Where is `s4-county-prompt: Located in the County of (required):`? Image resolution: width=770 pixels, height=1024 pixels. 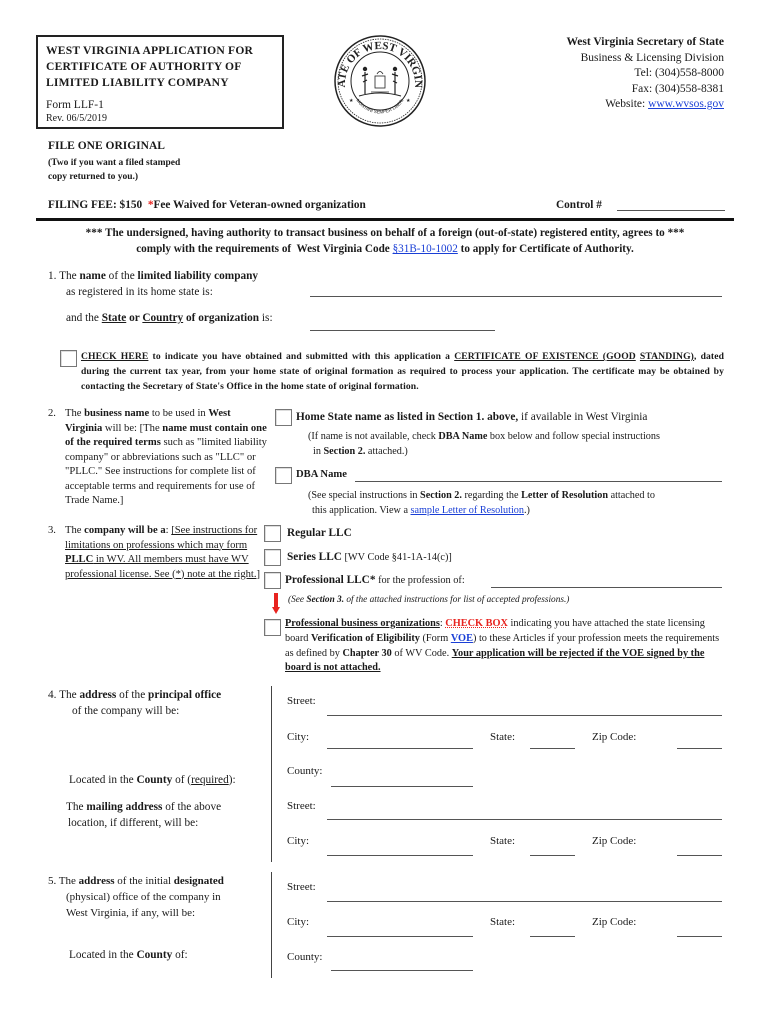 s4-county-prompt: Located in the County of (required): is located at coordinates (152, 780).